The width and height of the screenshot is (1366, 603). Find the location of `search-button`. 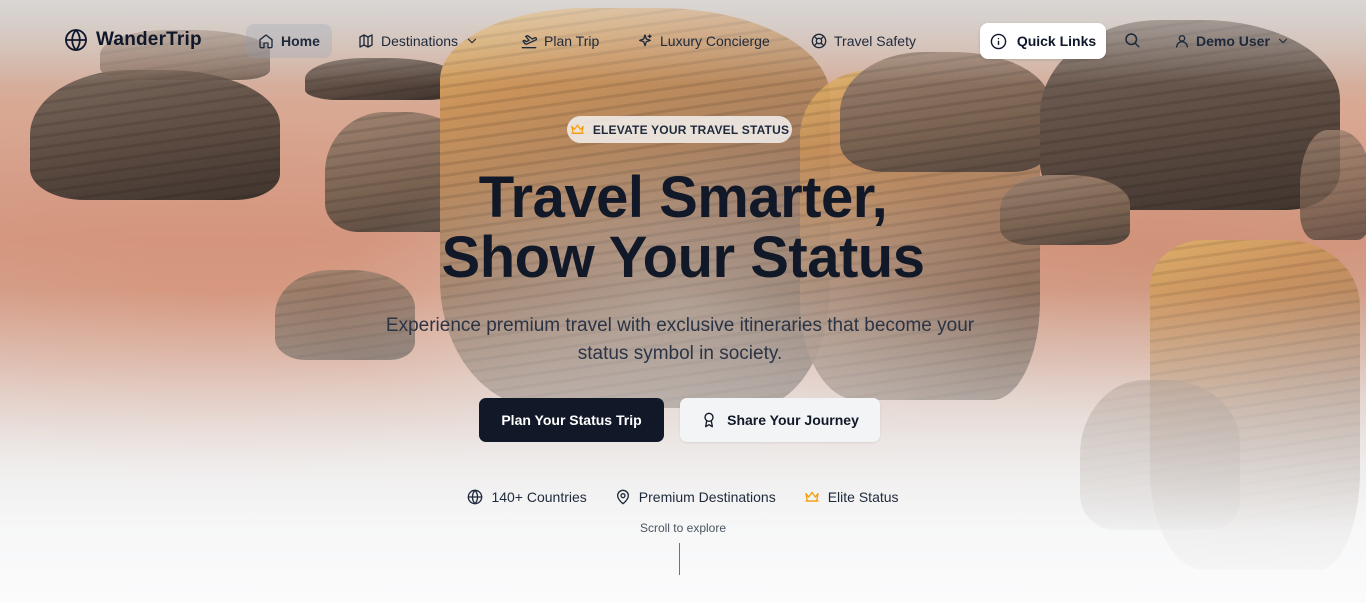

search-button is located at coordinates (1132, 40).